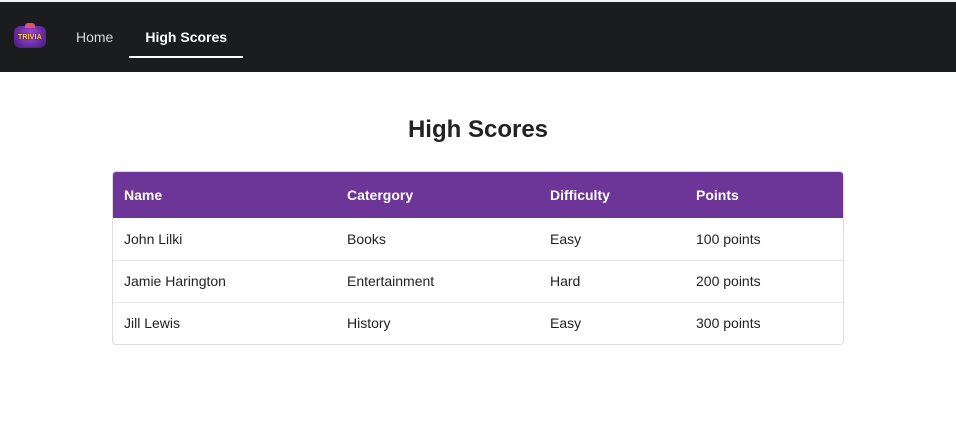  What do you see at coordinates (94, 37) in the screenshot?
I see `nav-item-home: Home` at bounding box center [94, 37].